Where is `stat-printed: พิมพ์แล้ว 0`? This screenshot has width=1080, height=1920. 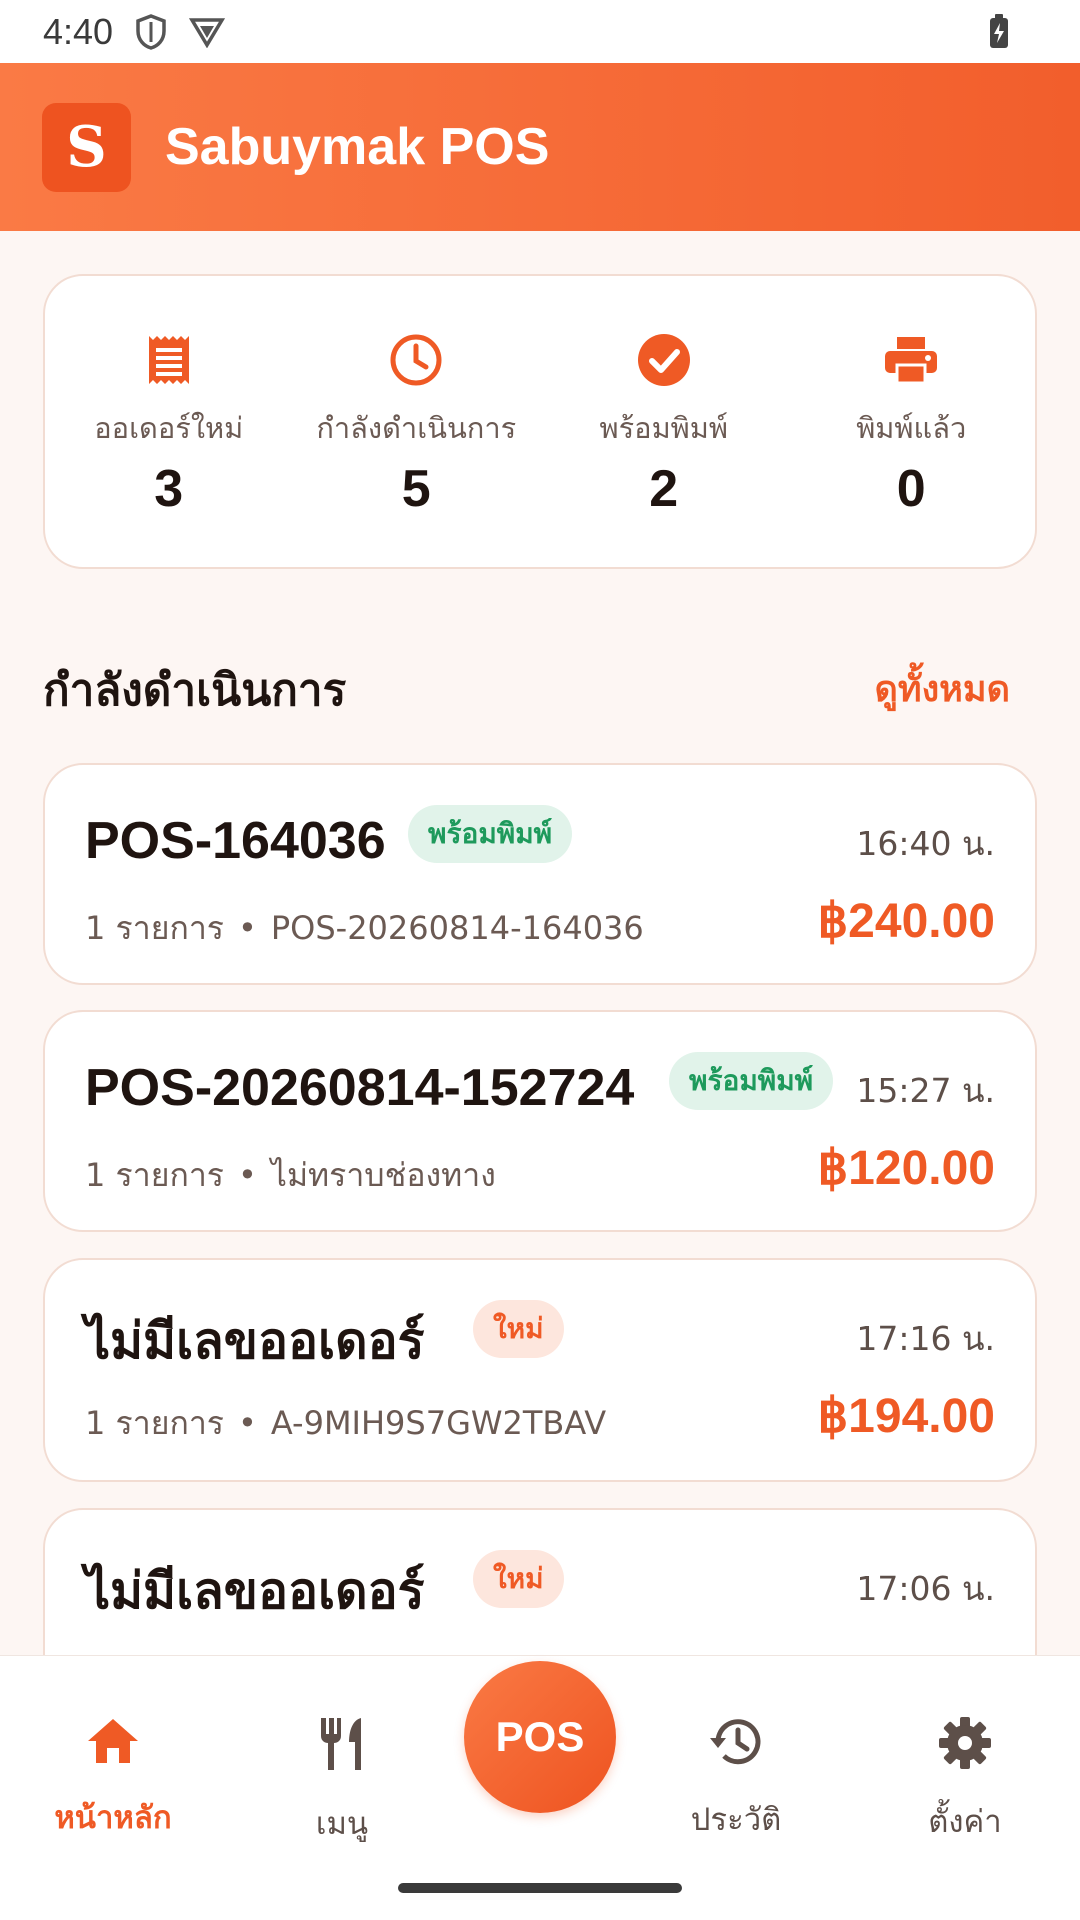 stat-printed: พิมพ์แล้ว 0 is located at coordinates (912, 421).